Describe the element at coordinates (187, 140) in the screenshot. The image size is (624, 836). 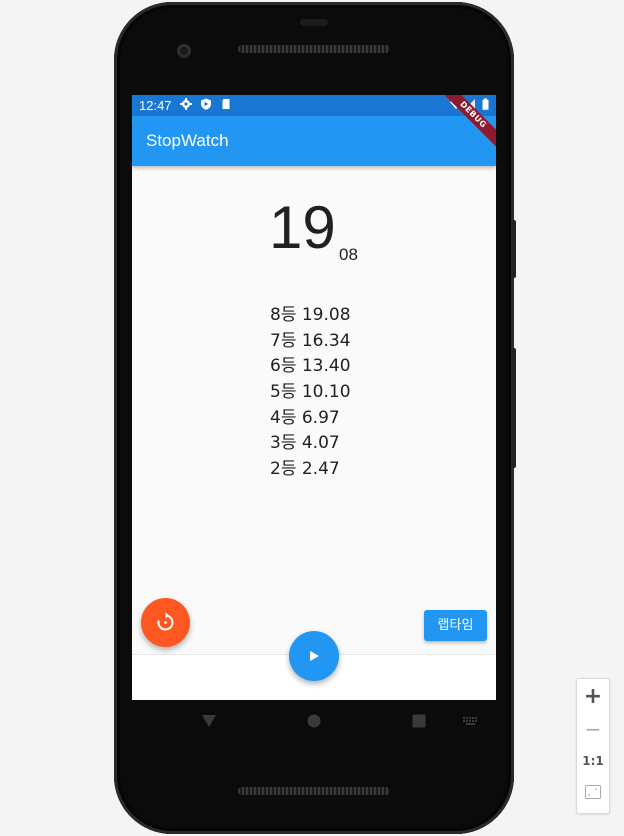
I see `app-title: StopWatch` at that location.